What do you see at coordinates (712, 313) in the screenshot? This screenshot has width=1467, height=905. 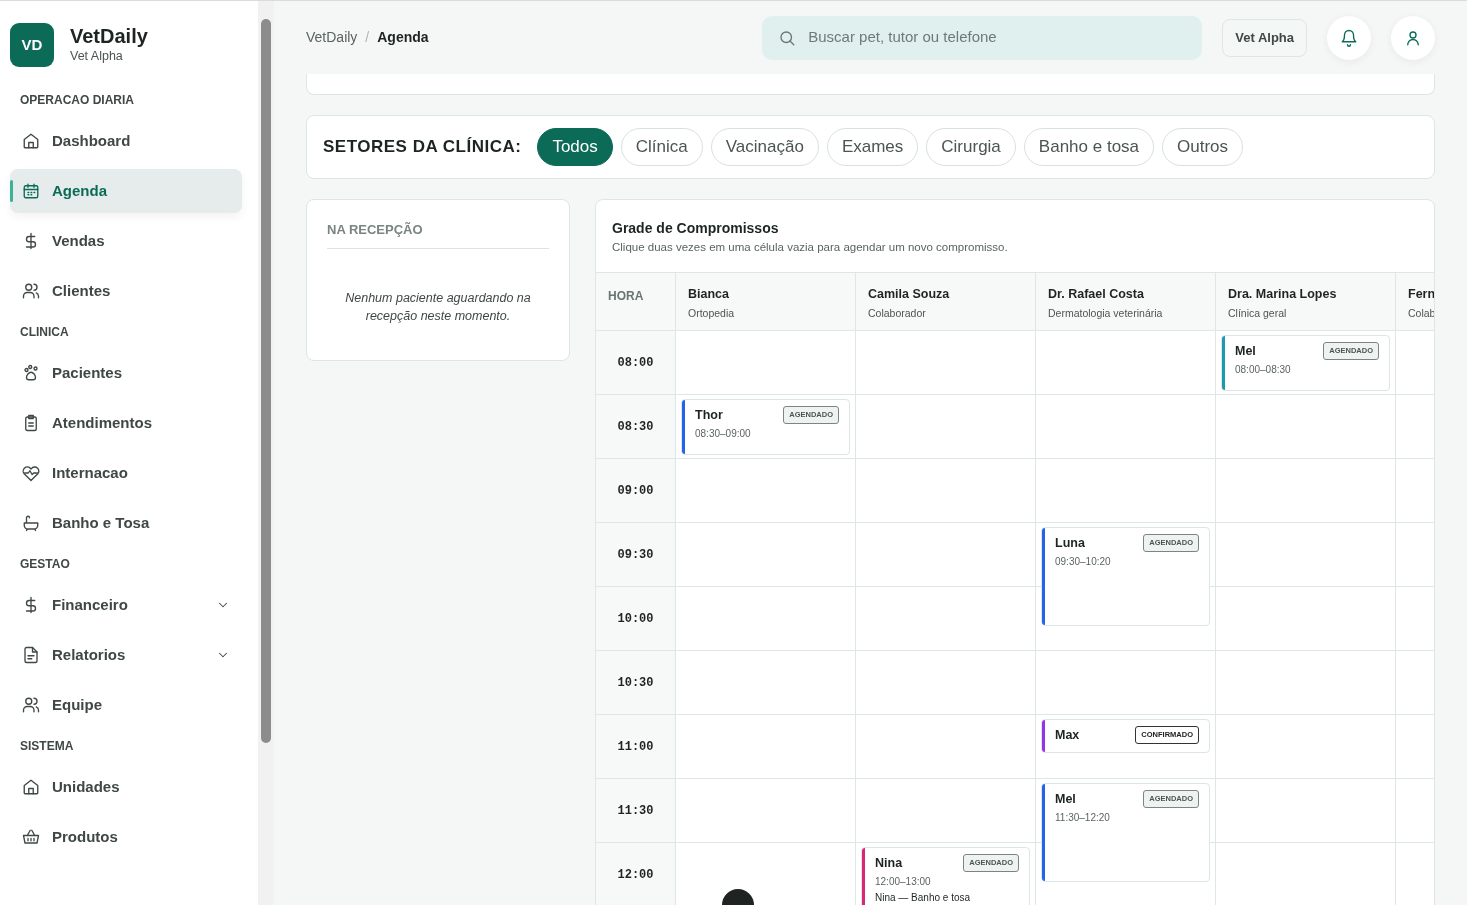 I see `staff-role: Ortopedia` at bounding box center [712, 313].